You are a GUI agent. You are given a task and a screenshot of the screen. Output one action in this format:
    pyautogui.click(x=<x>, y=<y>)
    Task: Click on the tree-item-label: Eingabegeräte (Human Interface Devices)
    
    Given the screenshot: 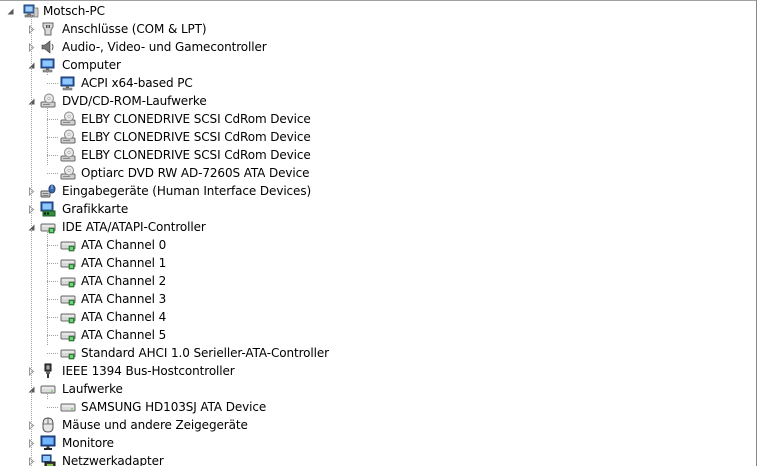 What is the action you would take?
    pyautogui.click(x=187, y=191)
    